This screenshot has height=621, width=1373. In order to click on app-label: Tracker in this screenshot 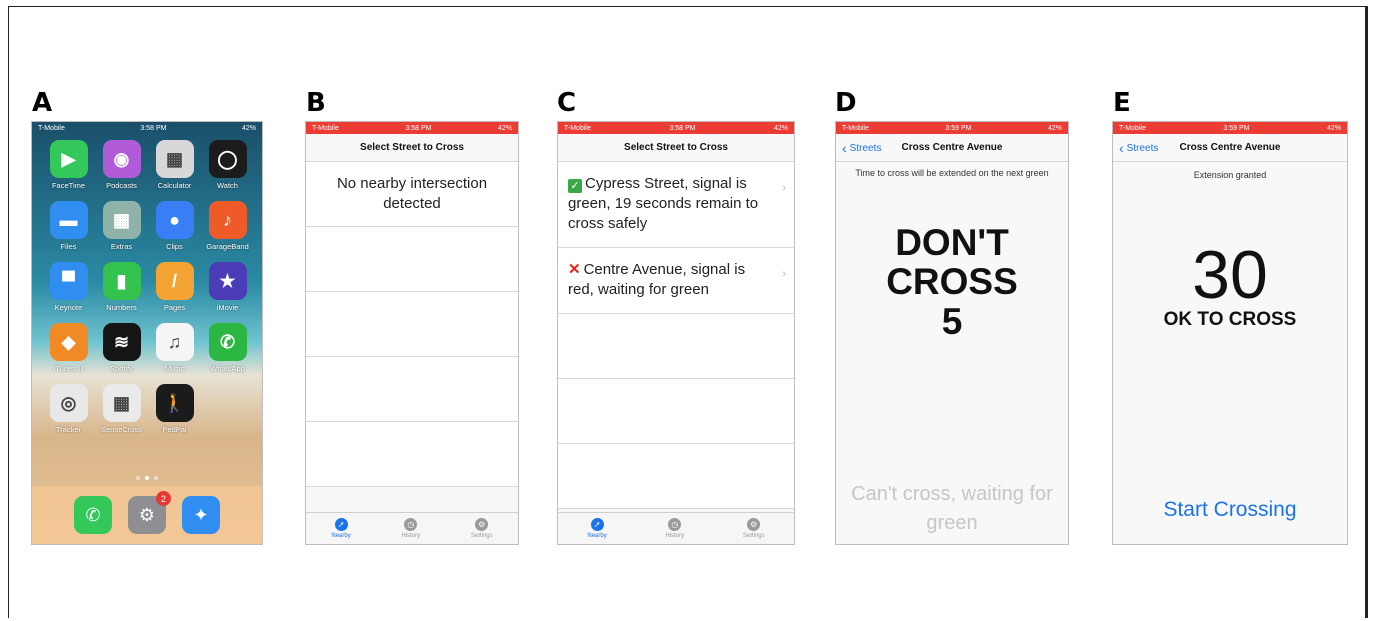, I will do `click(68, 429)`.